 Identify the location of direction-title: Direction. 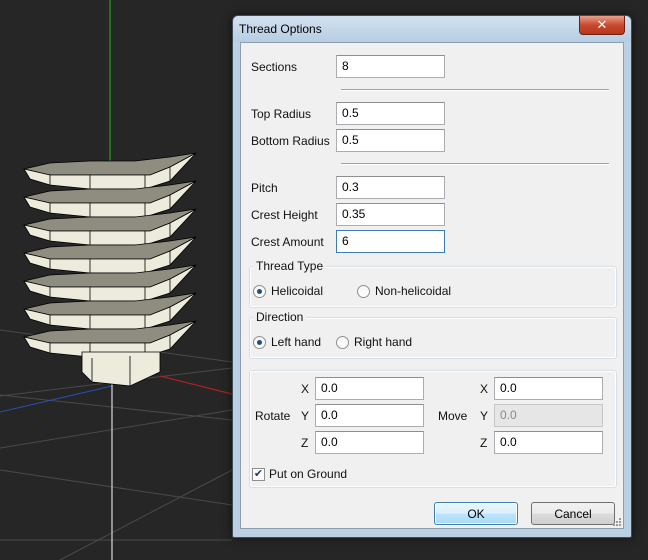
(280, 317).